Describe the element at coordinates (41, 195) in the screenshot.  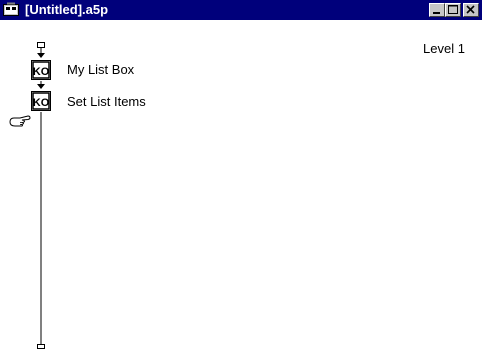
I see `main-flowline` at that location.